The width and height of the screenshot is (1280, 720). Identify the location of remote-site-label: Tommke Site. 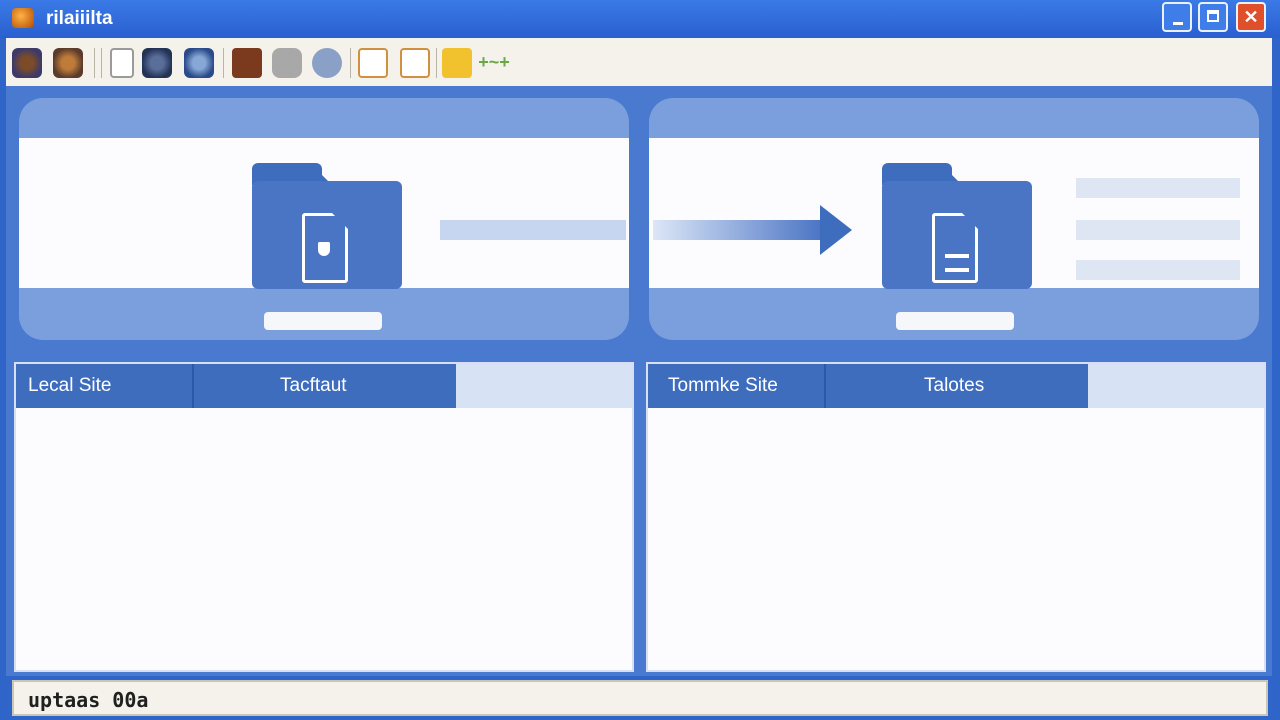
(723, 385).